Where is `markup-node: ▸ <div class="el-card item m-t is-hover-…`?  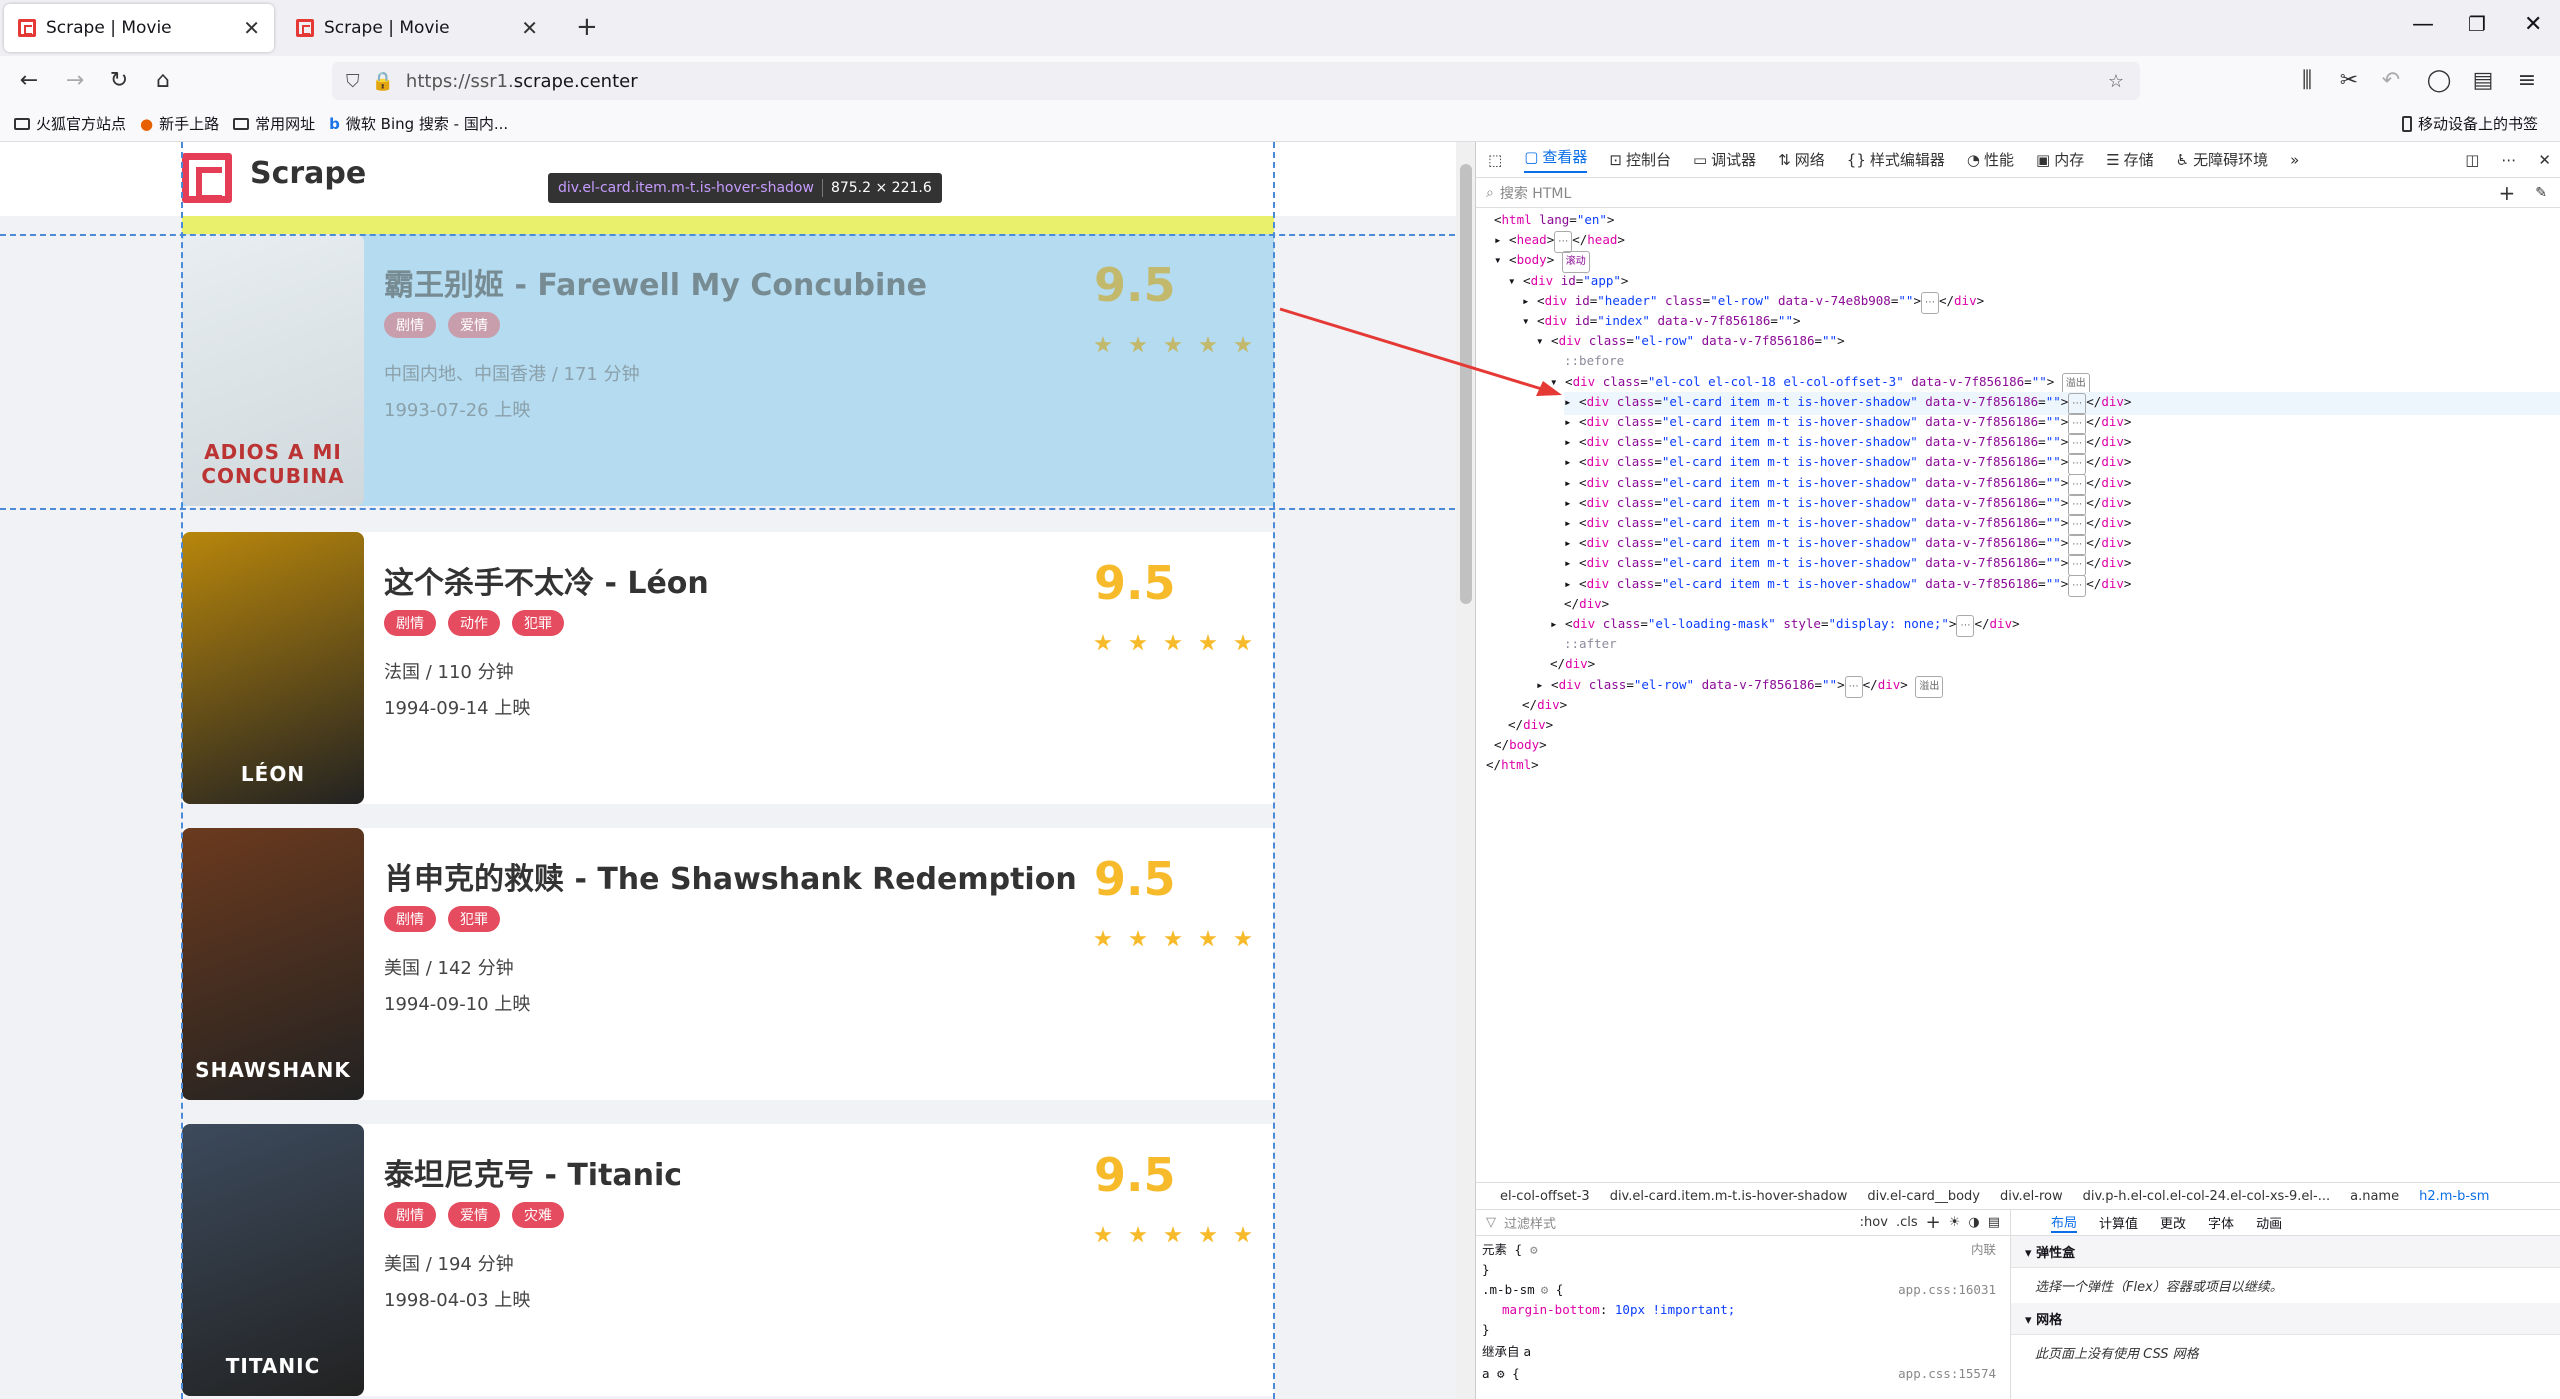
markup-node: ▸ <div class="el-card item m-t is-hover-… is located at coordinates (1847, 585).